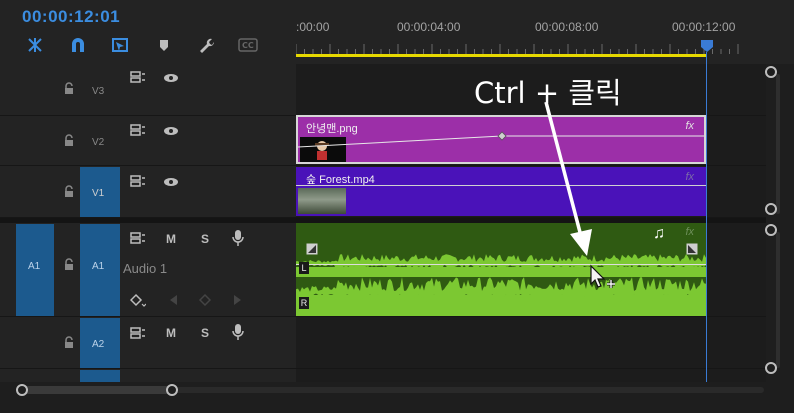 Image resolution: width=794 pixels, height=413 pixels. What do you see at coordinates (148, 90) in the screenshot?
I see `track-header-v3` at bounding box center [148, 90].